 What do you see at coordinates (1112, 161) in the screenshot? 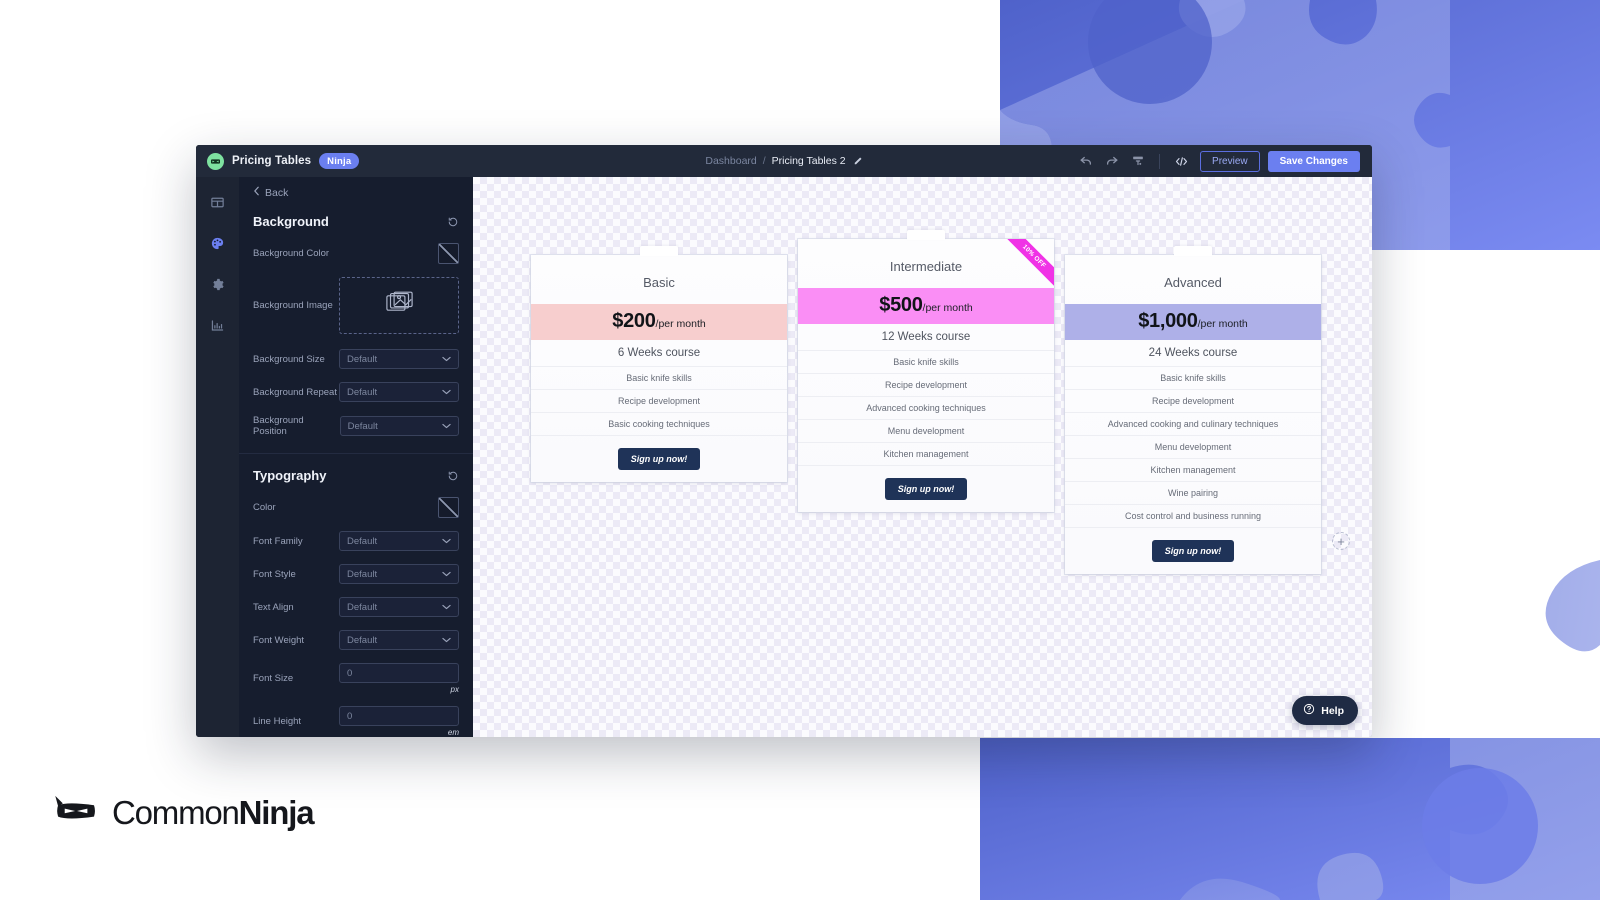
I see `redo-arrow-icon` at bounding box center [1112, 161].